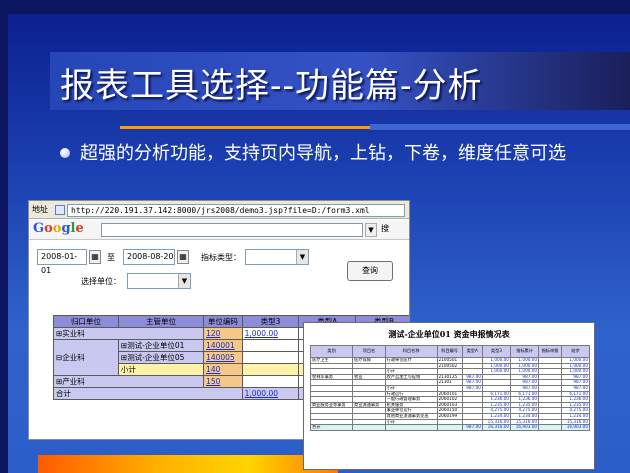 Image resolution: width=630 pixels, height=473 pixels. Describe the element at coordinates (86, 357) in the screenshot. I see `expand-cell: ⊟企业科` at that location.